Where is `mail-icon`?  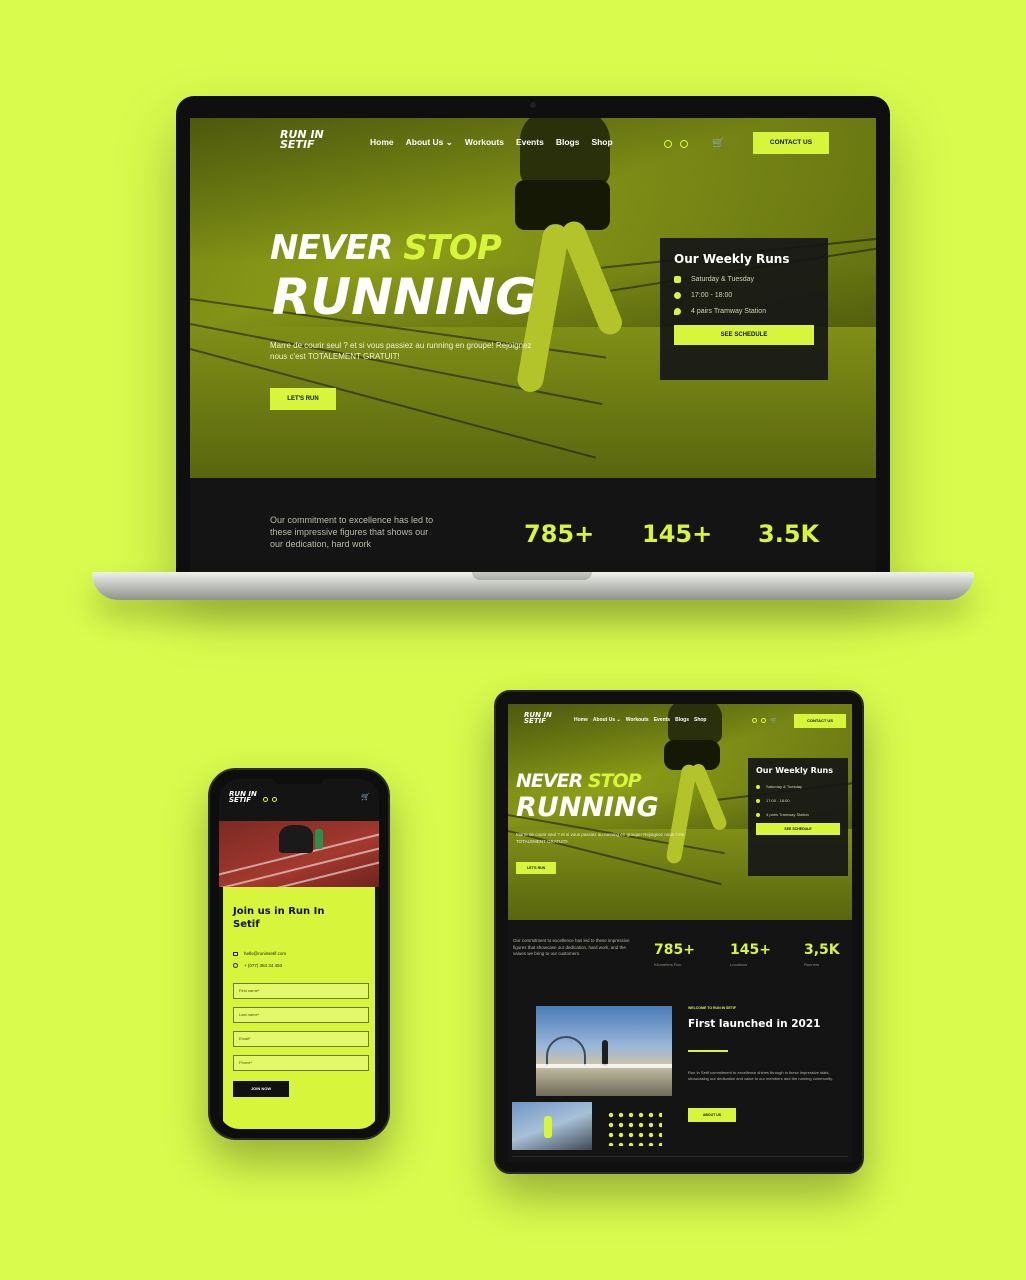 mail-icon is located at coordinates (235, 953).